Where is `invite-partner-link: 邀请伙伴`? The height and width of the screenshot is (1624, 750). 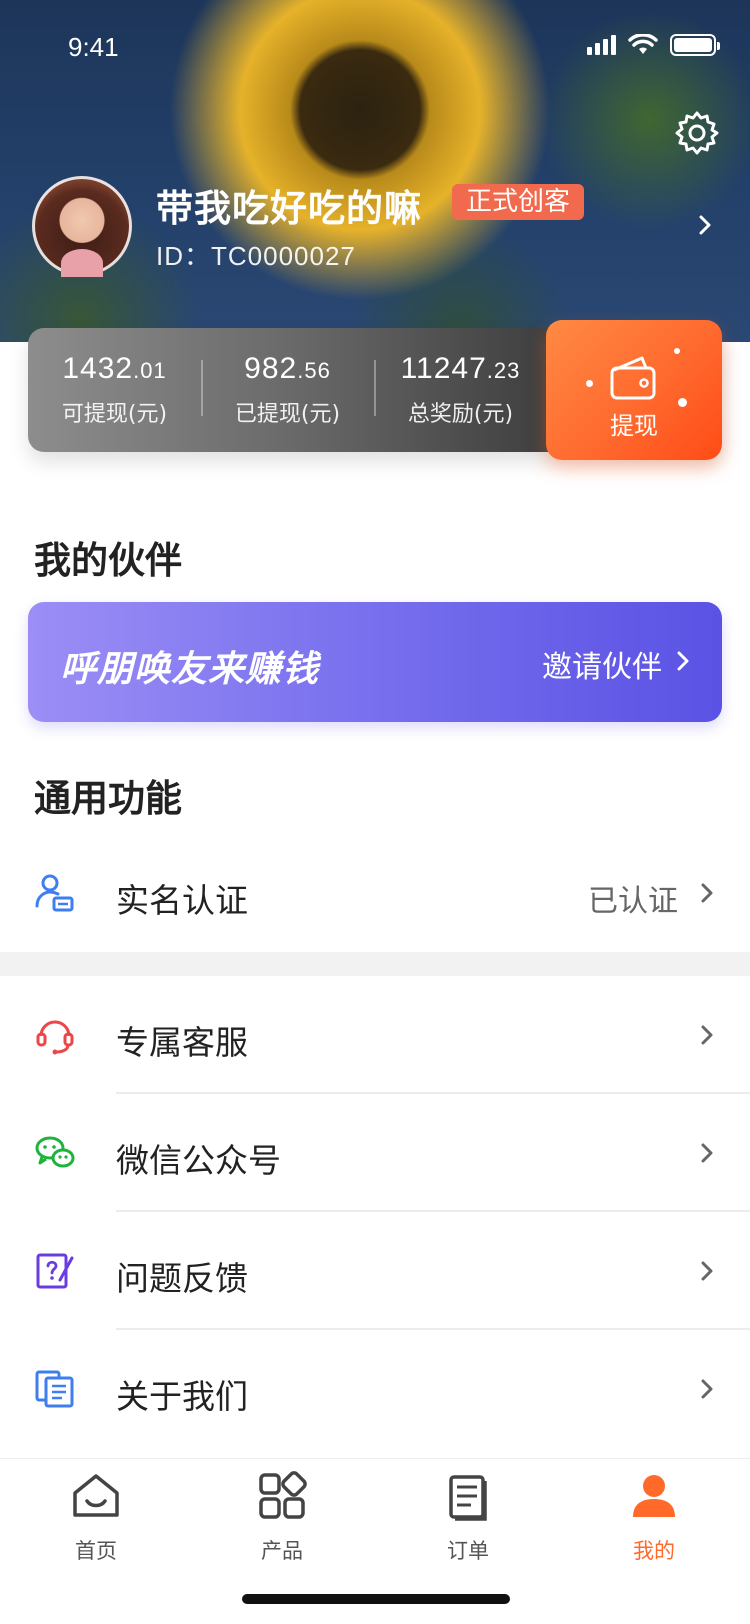
invite-partner-link: 邀请伙伴 is located at coordinates (602, 664).